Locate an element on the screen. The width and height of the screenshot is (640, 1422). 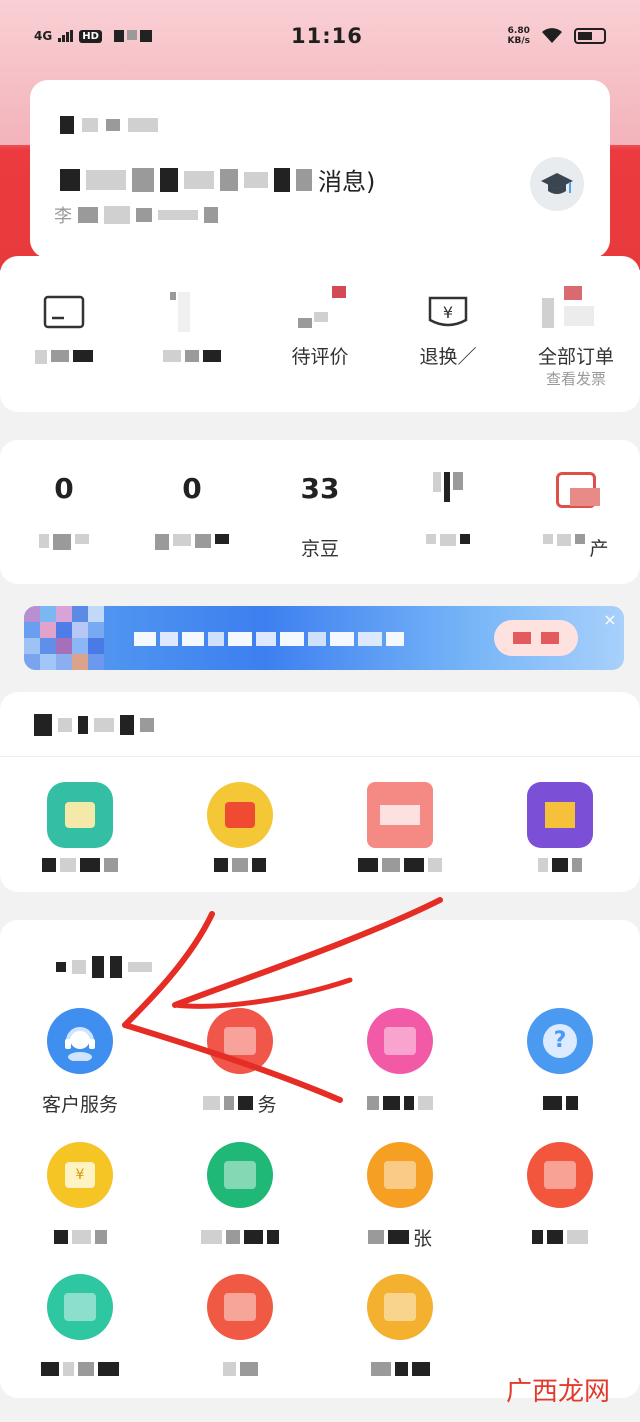
close-icon: × is located at coordinates (610, 620).